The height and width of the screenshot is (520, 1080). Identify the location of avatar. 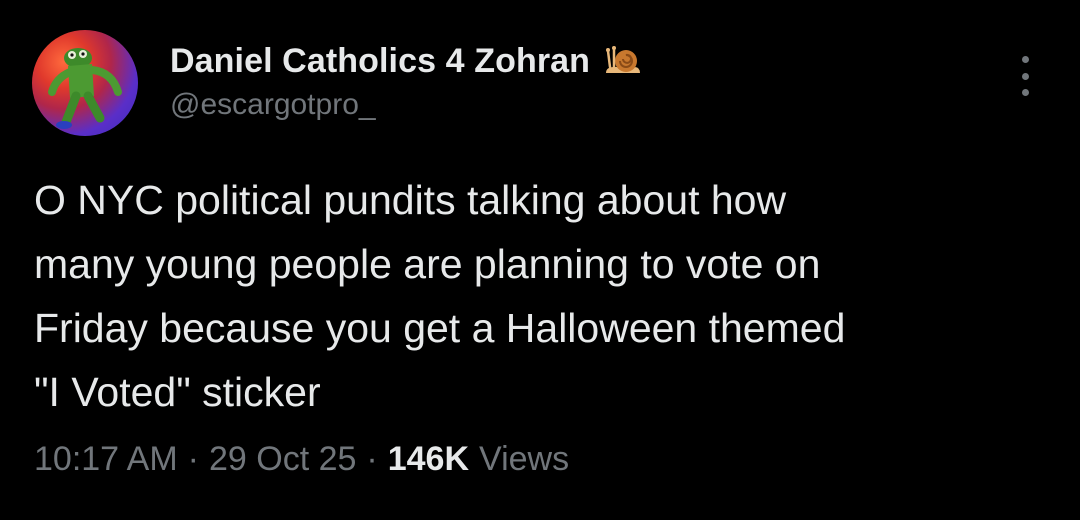
(85, 83).